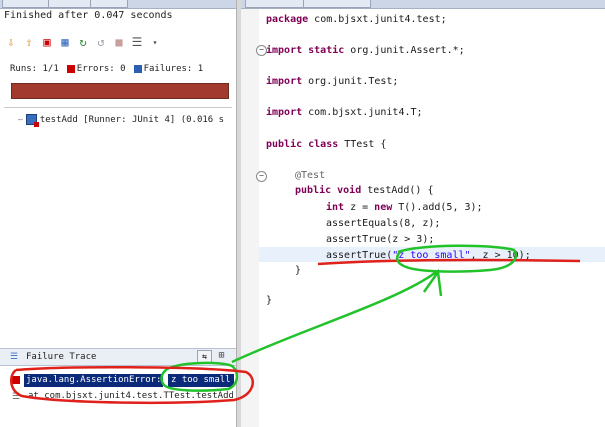 The width and height of the screenshot is (605, 427). What do you see at coordinates (47, 42) in the screenshot?
I see `show-failures-only-icon: ▣` at bounding box center [47, 42].